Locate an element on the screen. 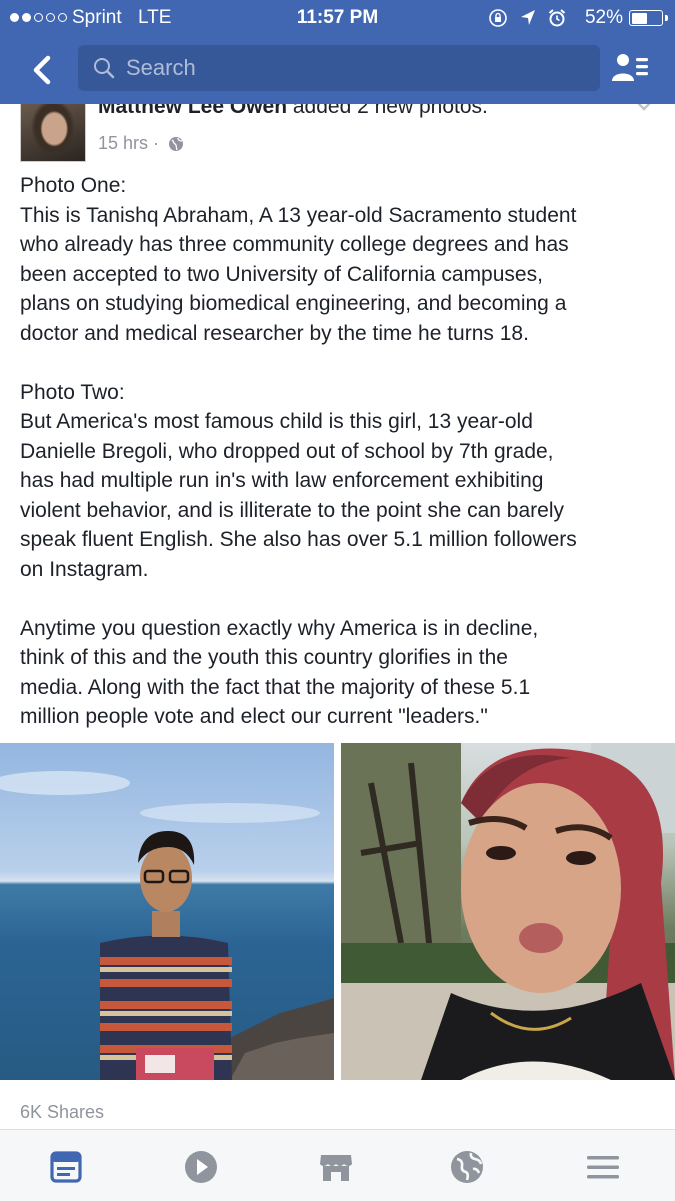 Image resolution: width=675 pixels, height=1201 pixels. video-play-icon is located at coordinates (201, 1167).